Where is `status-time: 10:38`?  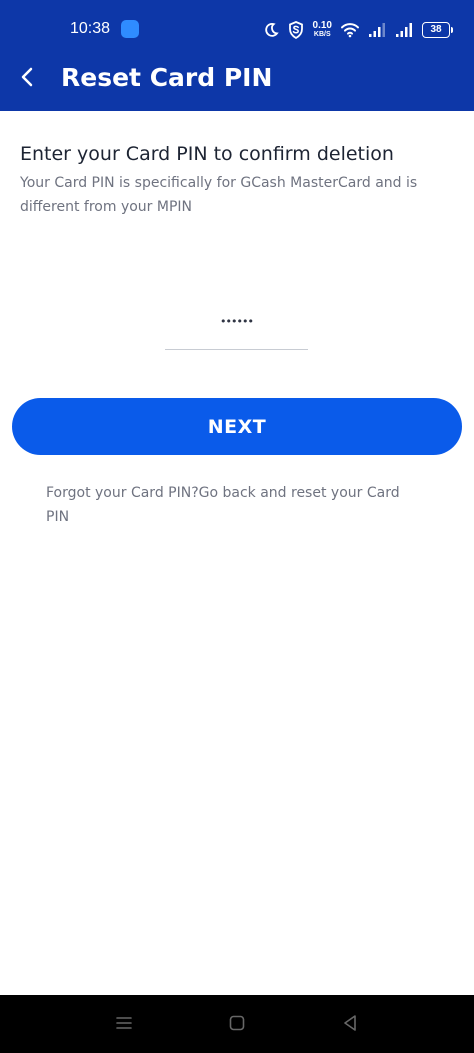
status-time: 10:38 is located at coordinates (90, 28).